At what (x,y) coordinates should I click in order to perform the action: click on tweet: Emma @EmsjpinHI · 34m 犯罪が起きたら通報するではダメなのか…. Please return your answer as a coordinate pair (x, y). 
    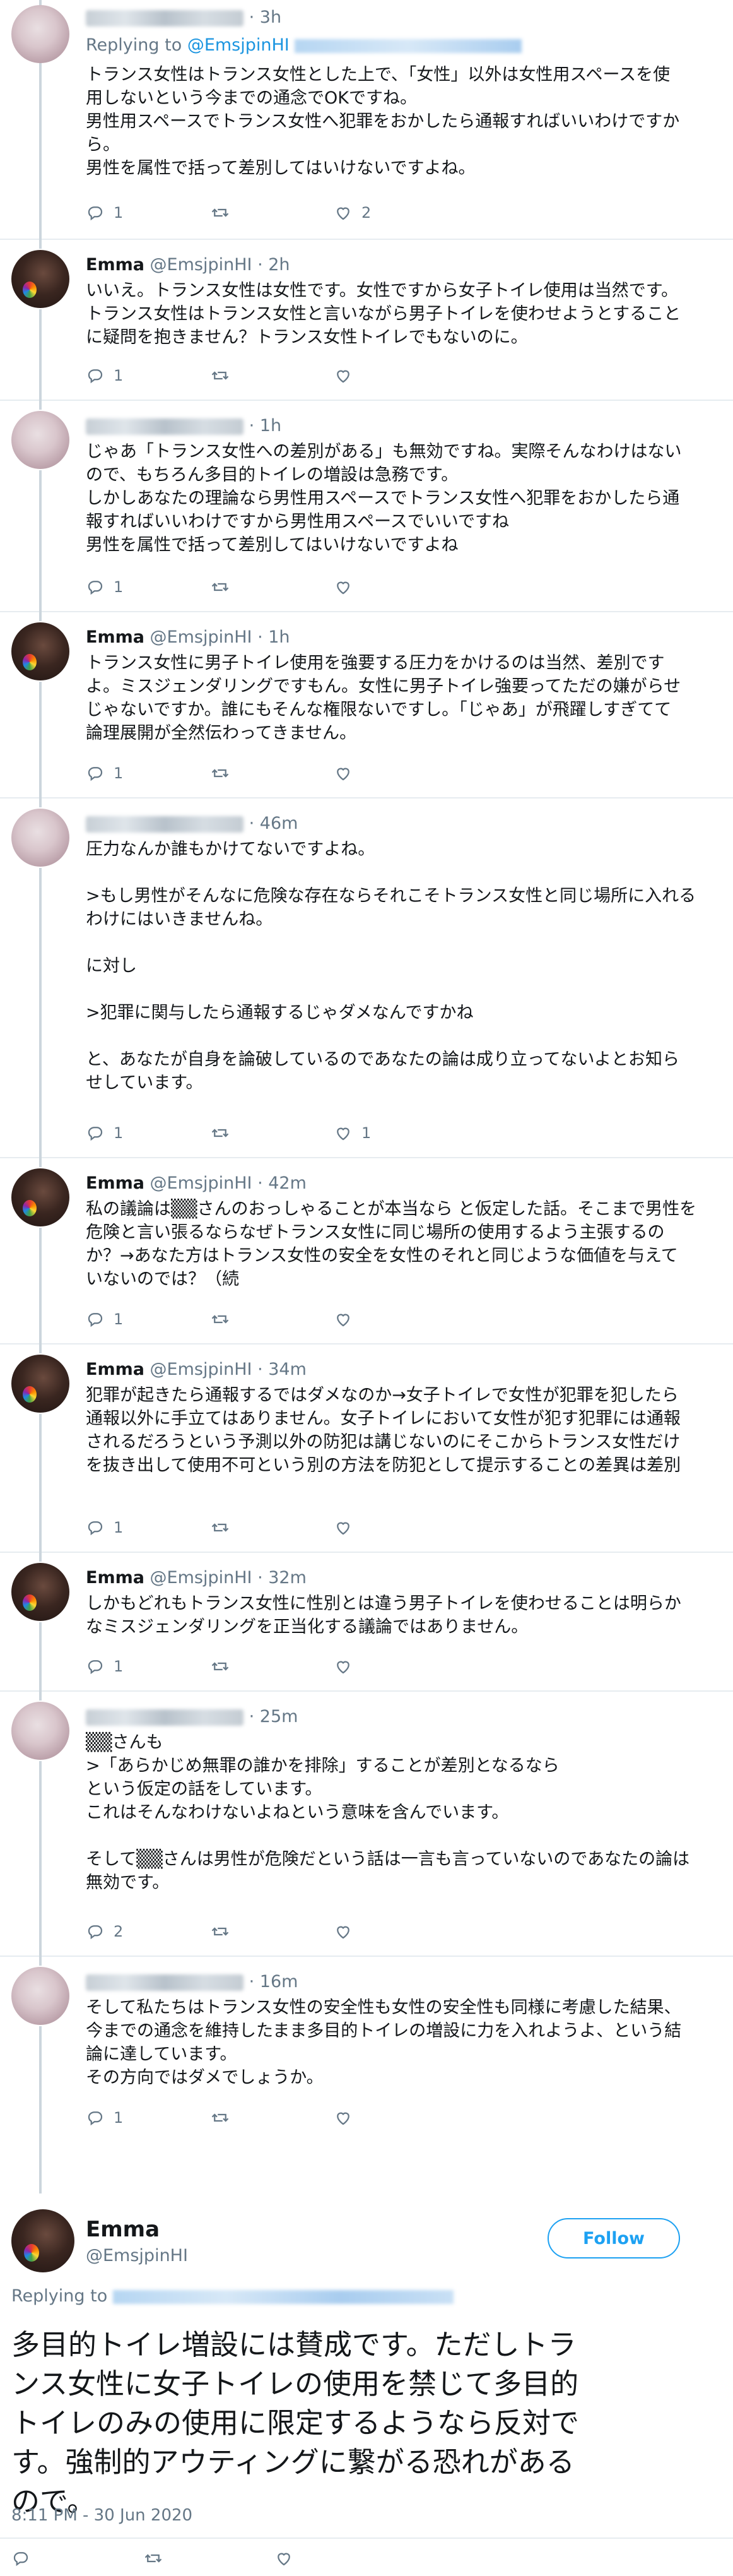
    Looking at the image, I should click on (366, 1449).